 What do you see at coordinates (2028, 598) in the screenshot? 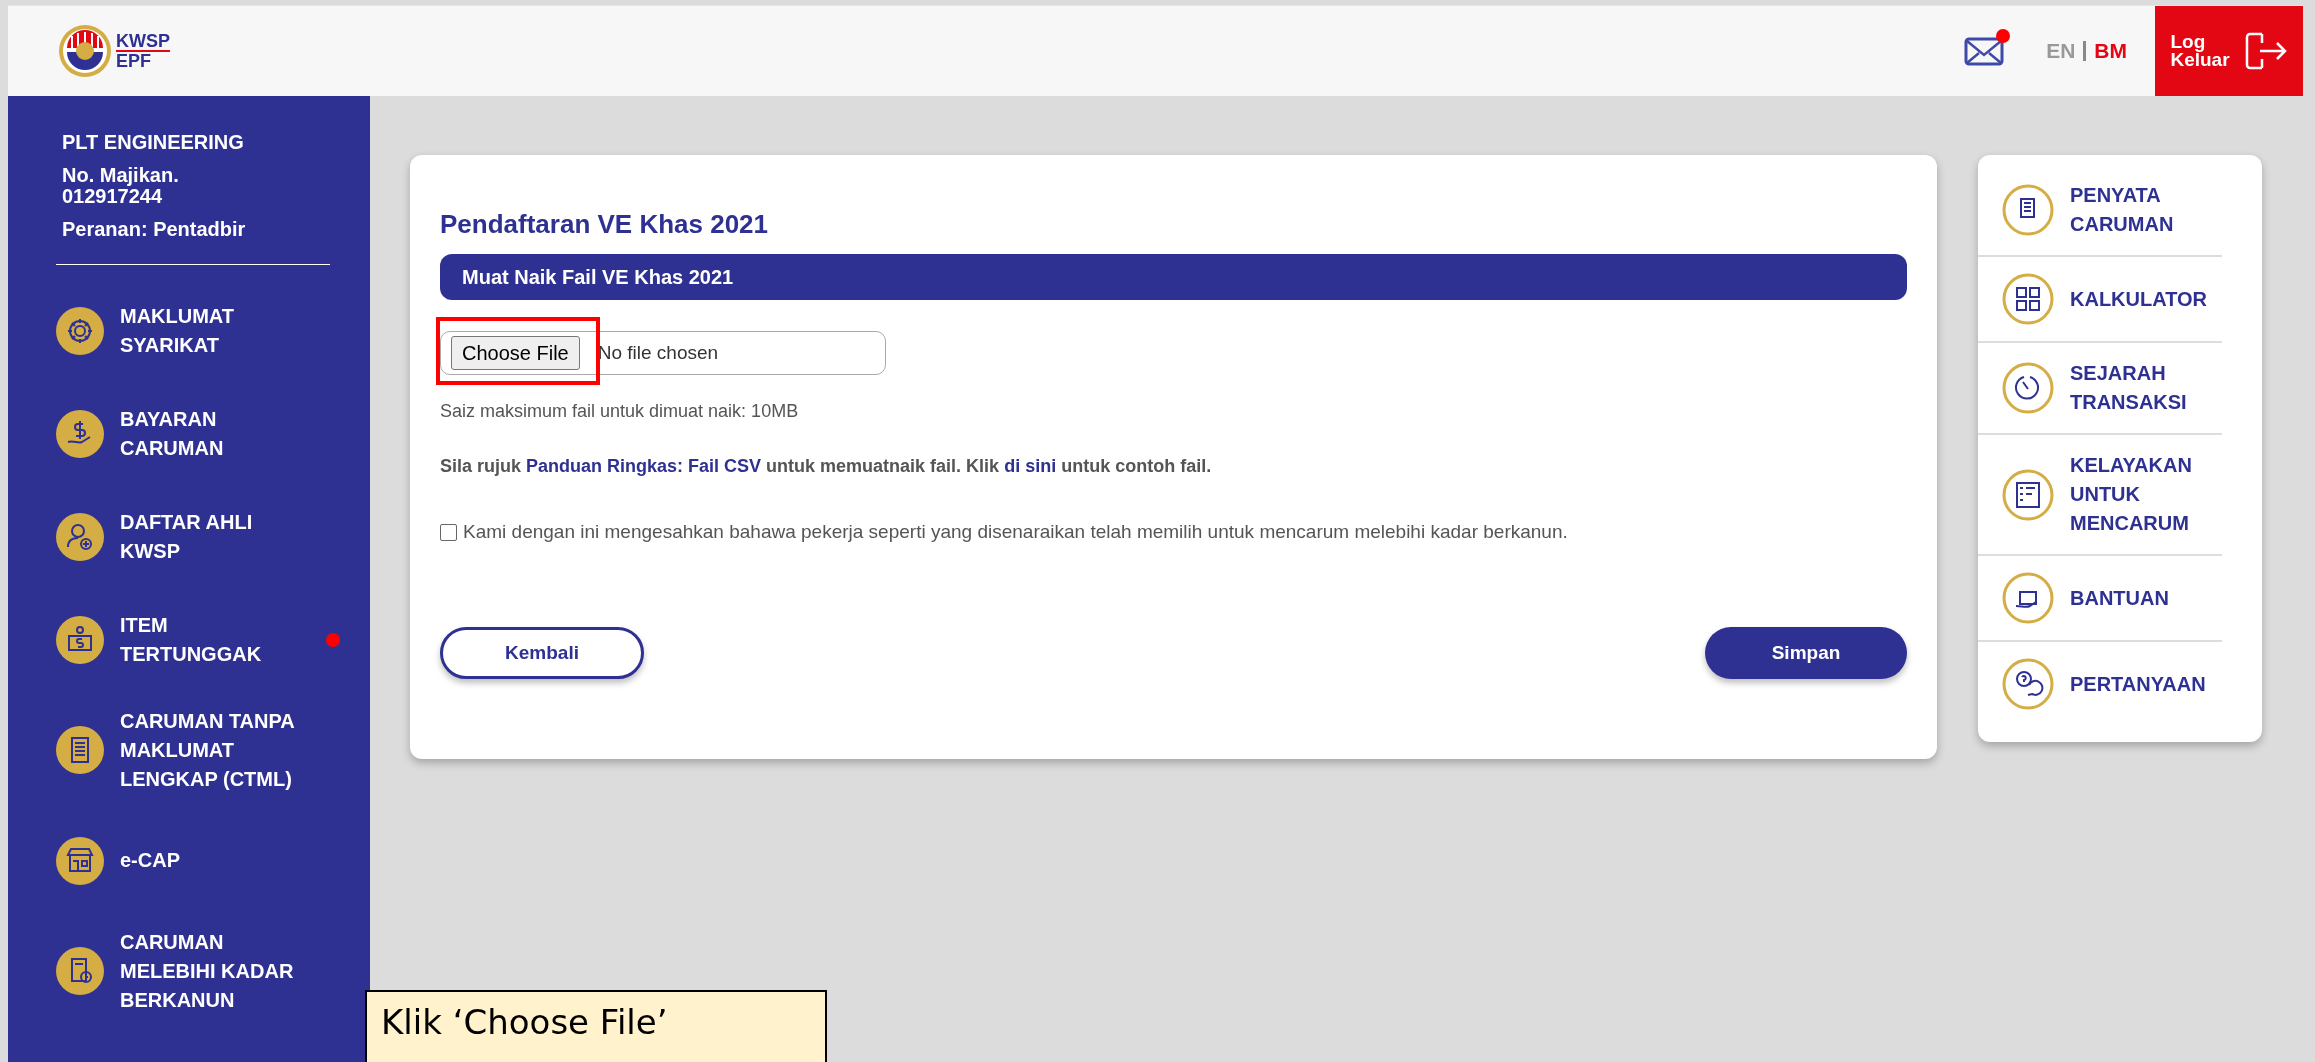
I see `help-icon` at bounding box center [2028, 598].